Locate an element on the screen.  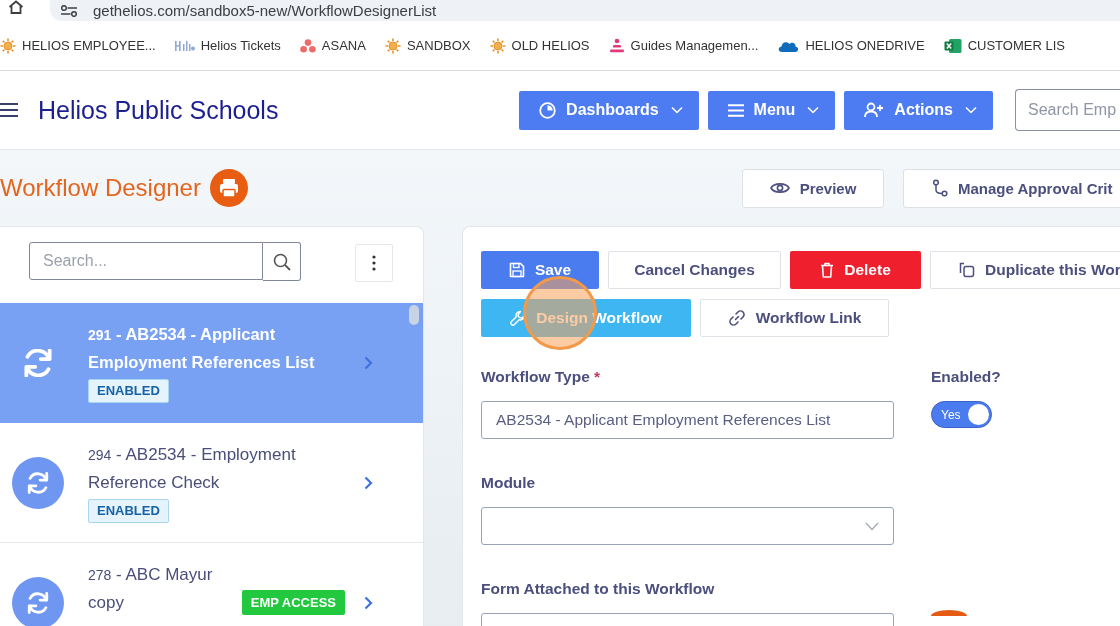
scrollbar-thumb is located at coordinates (414, 315).